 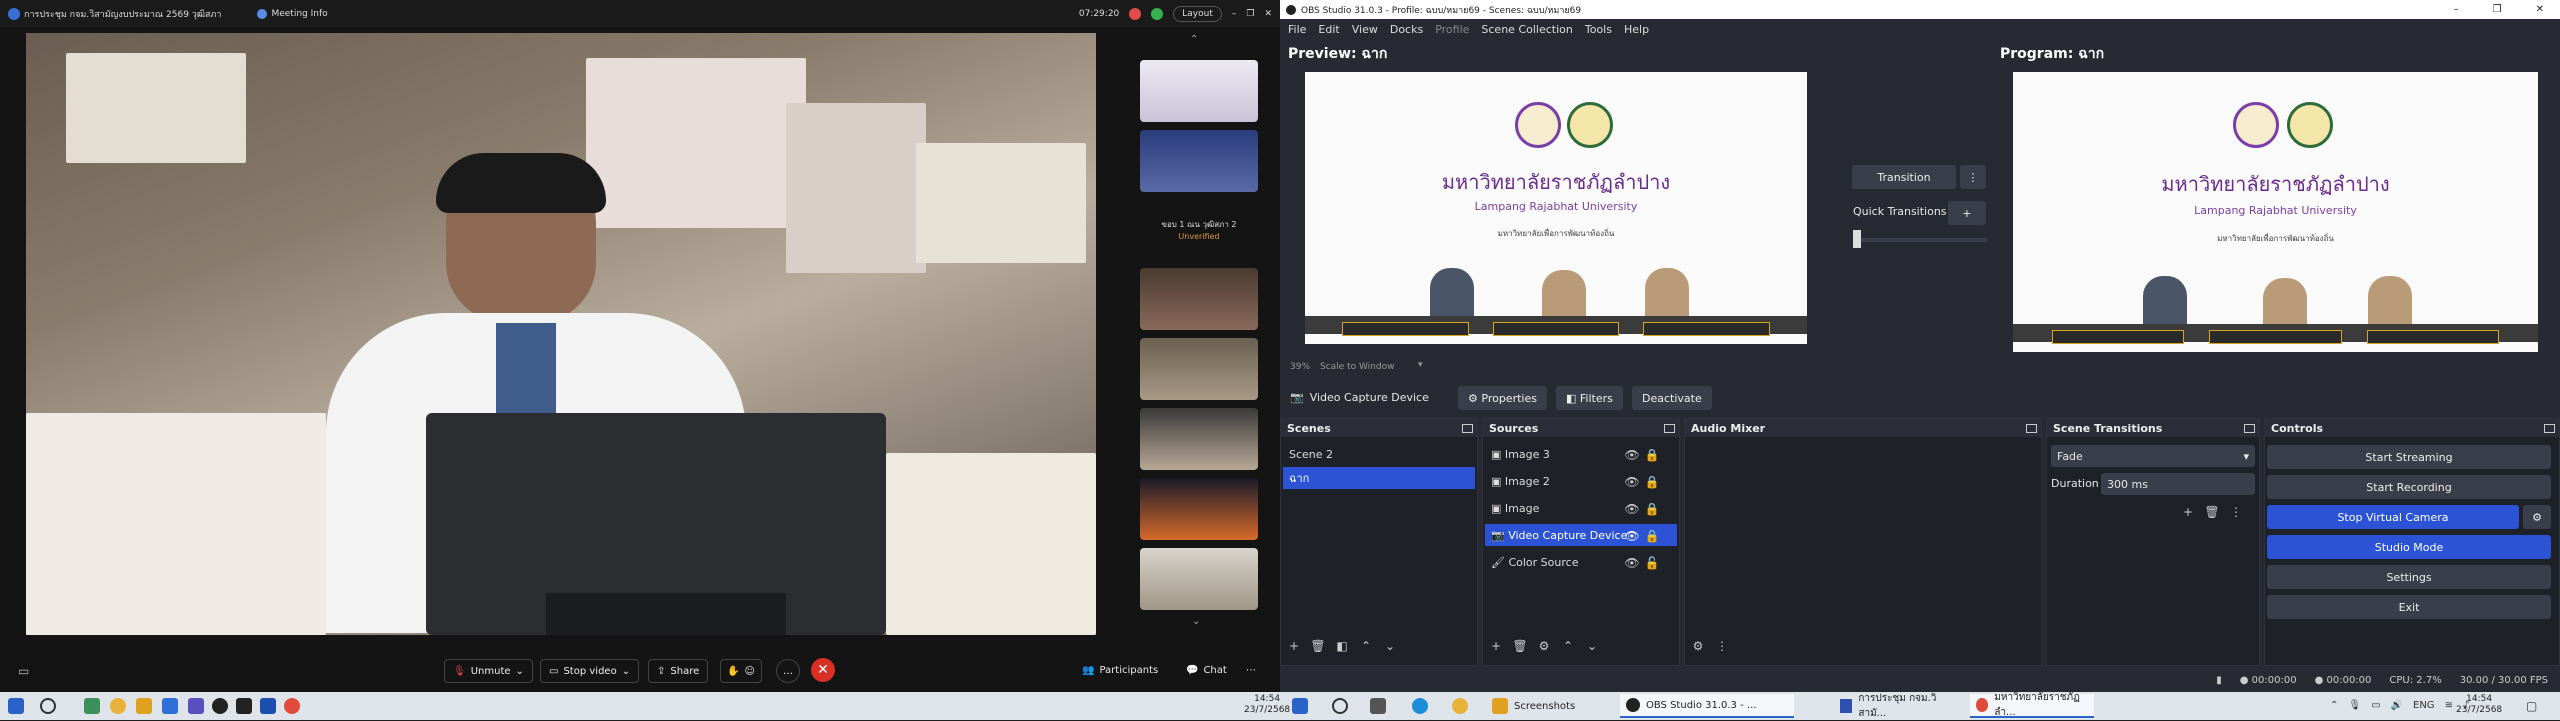 I want to click on chat-button: 💬 Chat, so click(x=1206, y=670).